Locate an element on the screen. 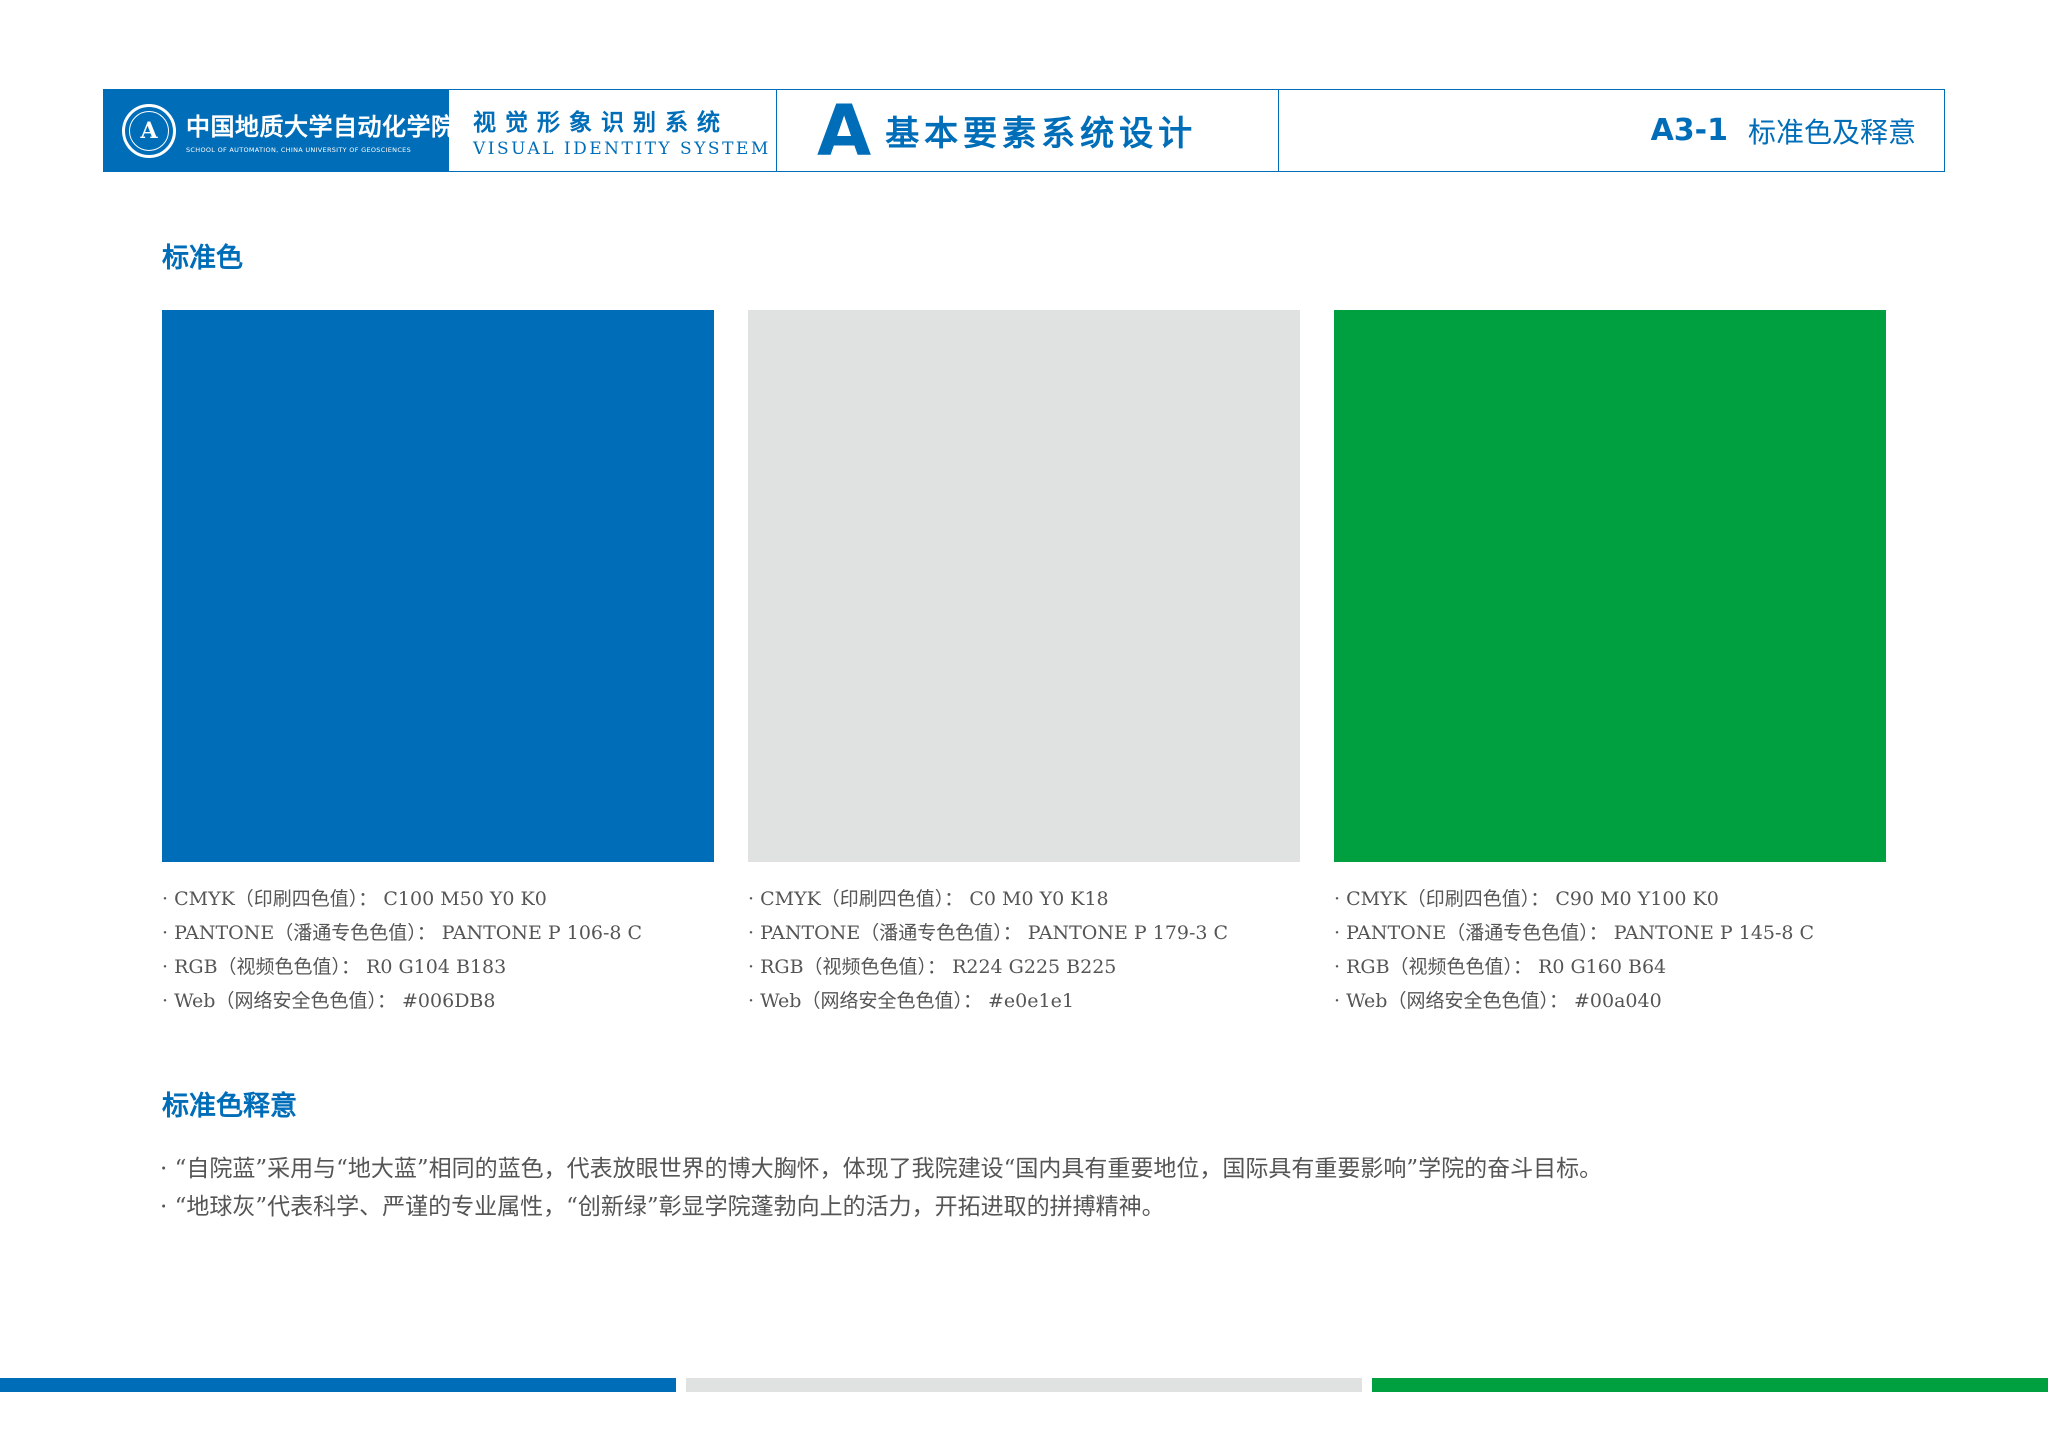  spec-rgb: · RGB（视频色色值）： R0 G160 B64 is located at coordinates (1500, 967).